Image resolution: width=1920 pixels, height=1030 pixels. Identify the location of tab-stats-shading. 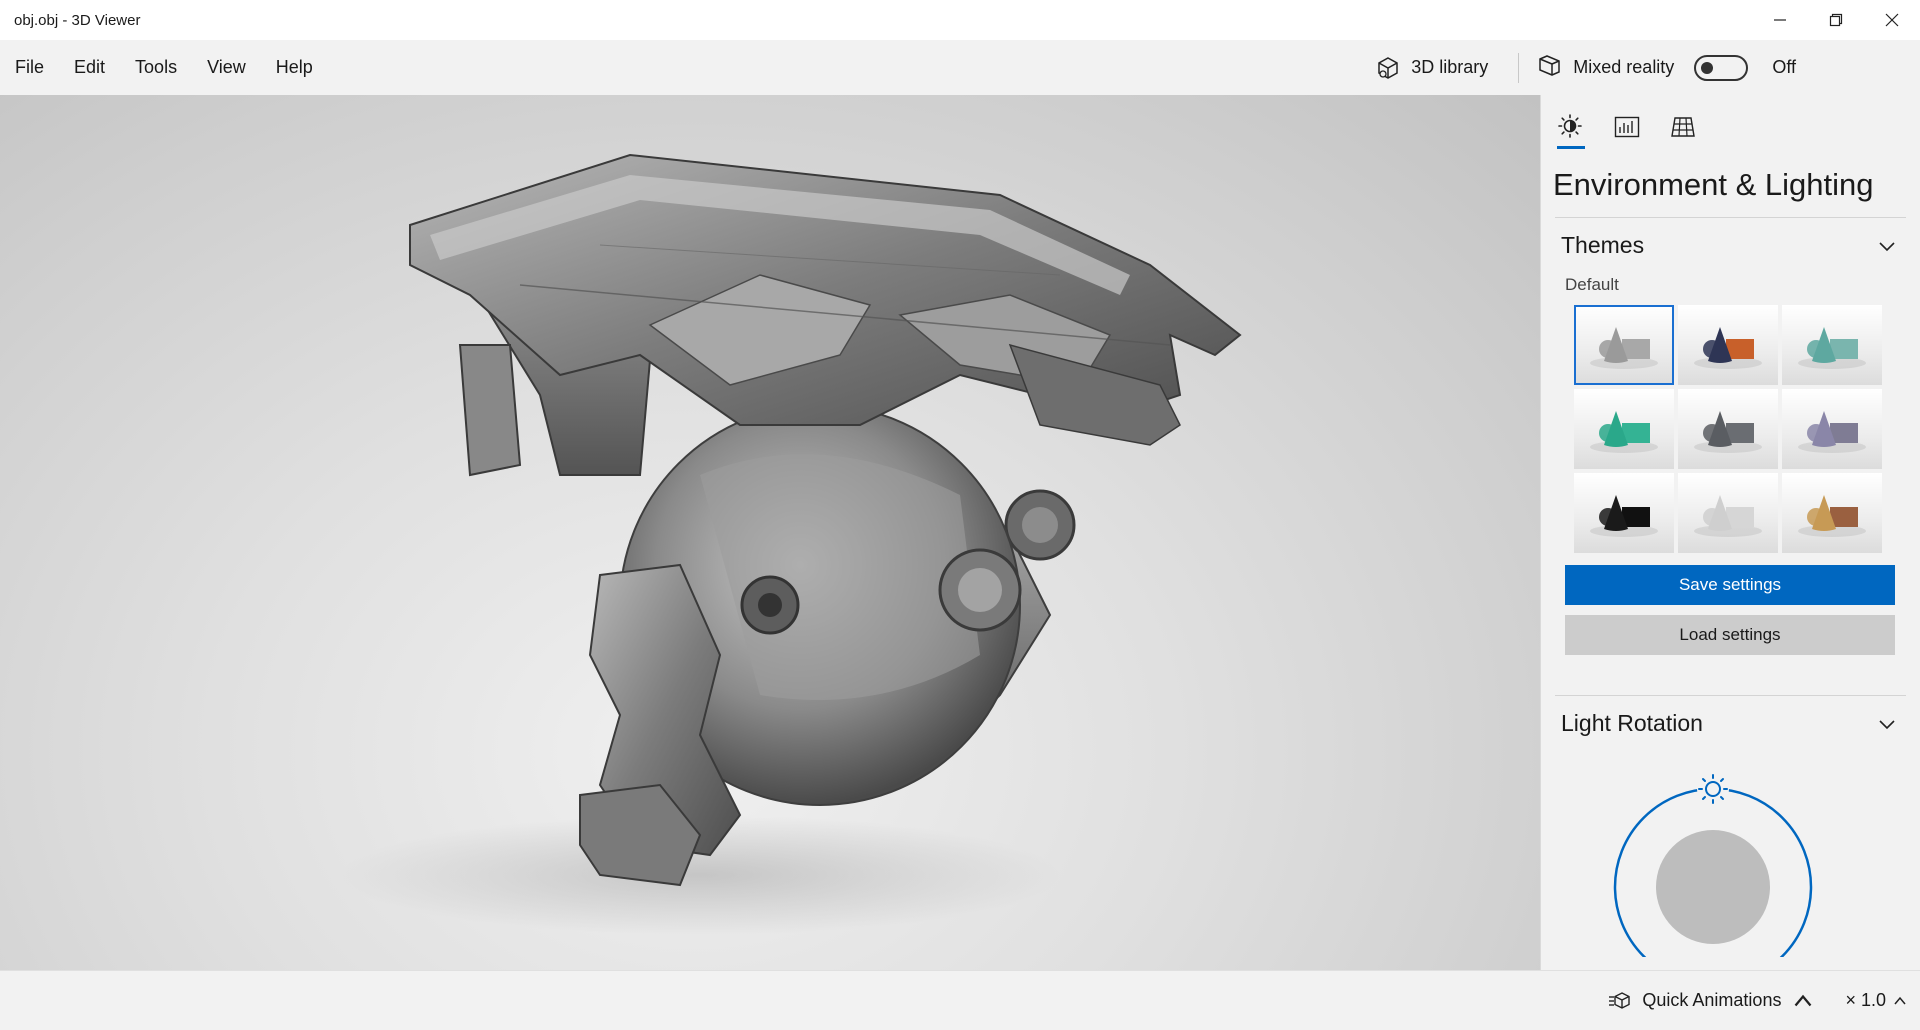
(1627, 131).